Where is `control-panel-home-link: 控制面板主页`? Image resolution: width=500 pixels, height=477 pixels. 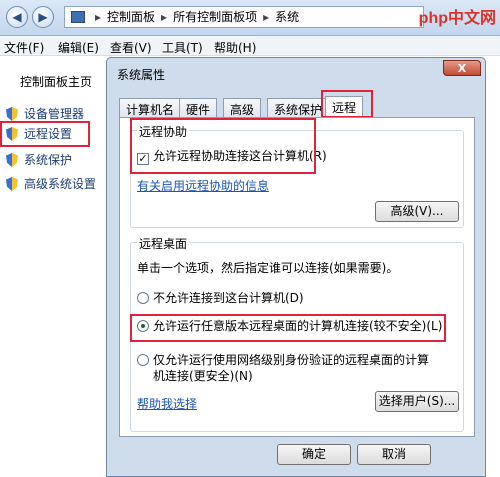 control-panel-home-link: 控制面板主页 is located at coordinates (56, 81).